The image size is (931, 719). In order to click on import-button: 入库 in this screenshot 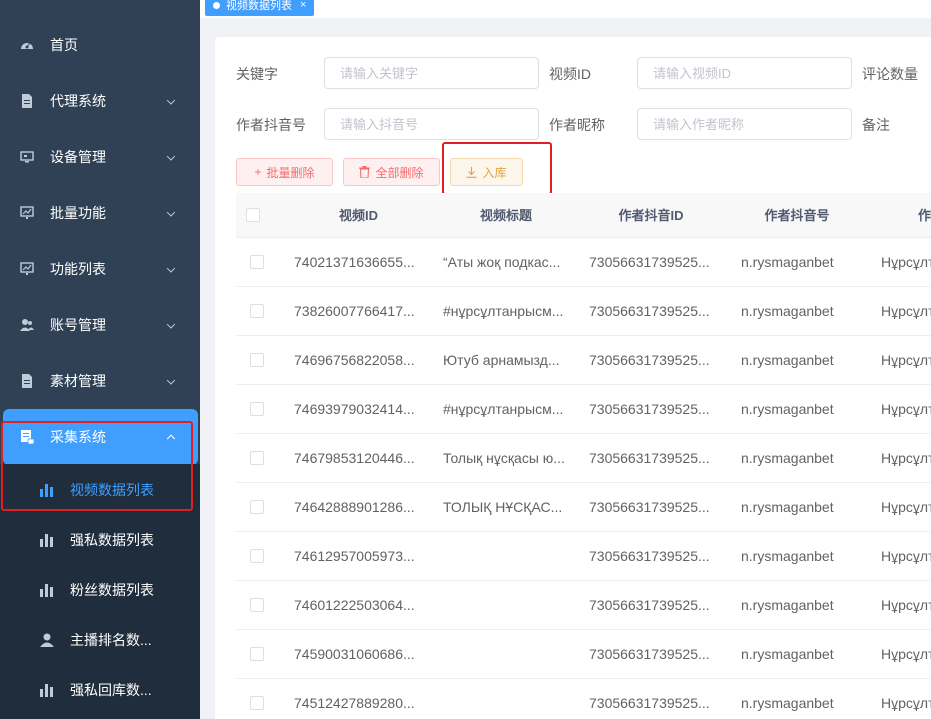, I will do `click(486, 172)`.